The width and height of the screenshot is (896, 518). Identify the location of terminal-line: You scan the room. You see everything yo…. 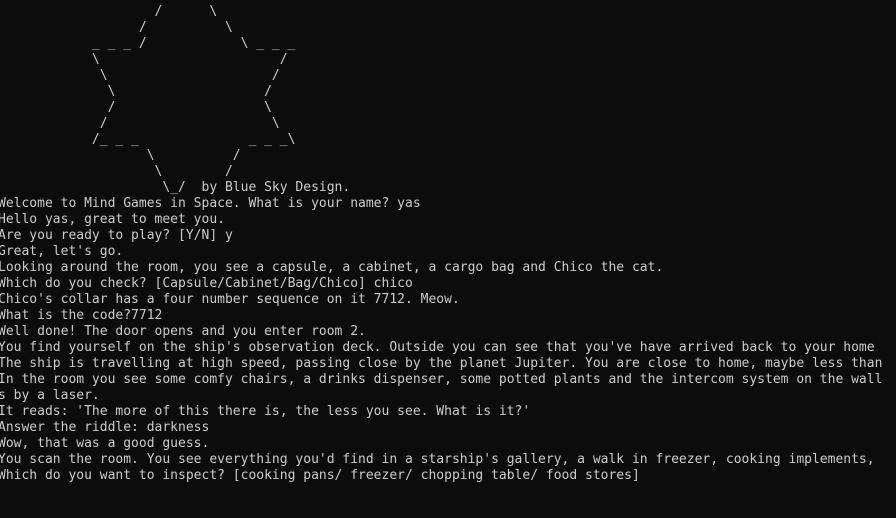
(437, 459).